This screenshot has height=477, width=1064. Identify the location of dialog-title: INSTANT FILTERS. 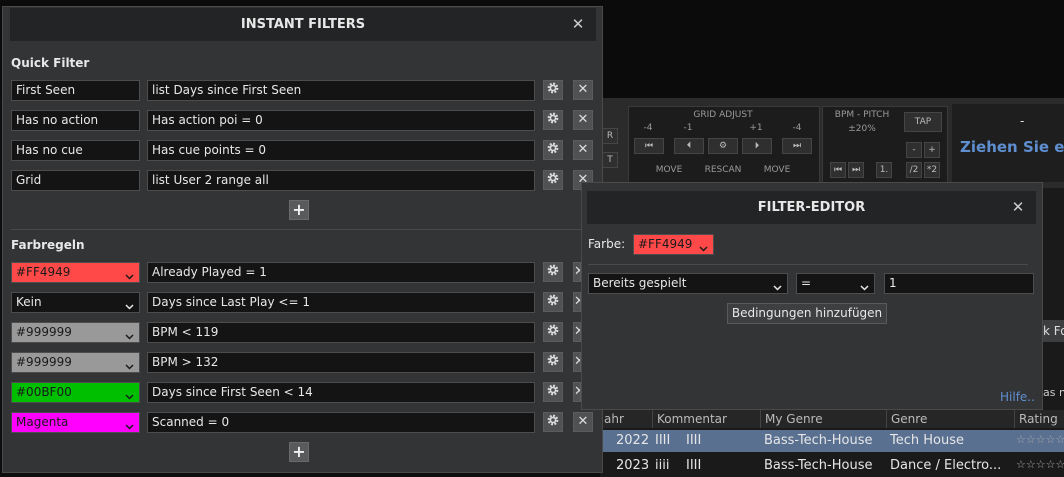
(303, 24).